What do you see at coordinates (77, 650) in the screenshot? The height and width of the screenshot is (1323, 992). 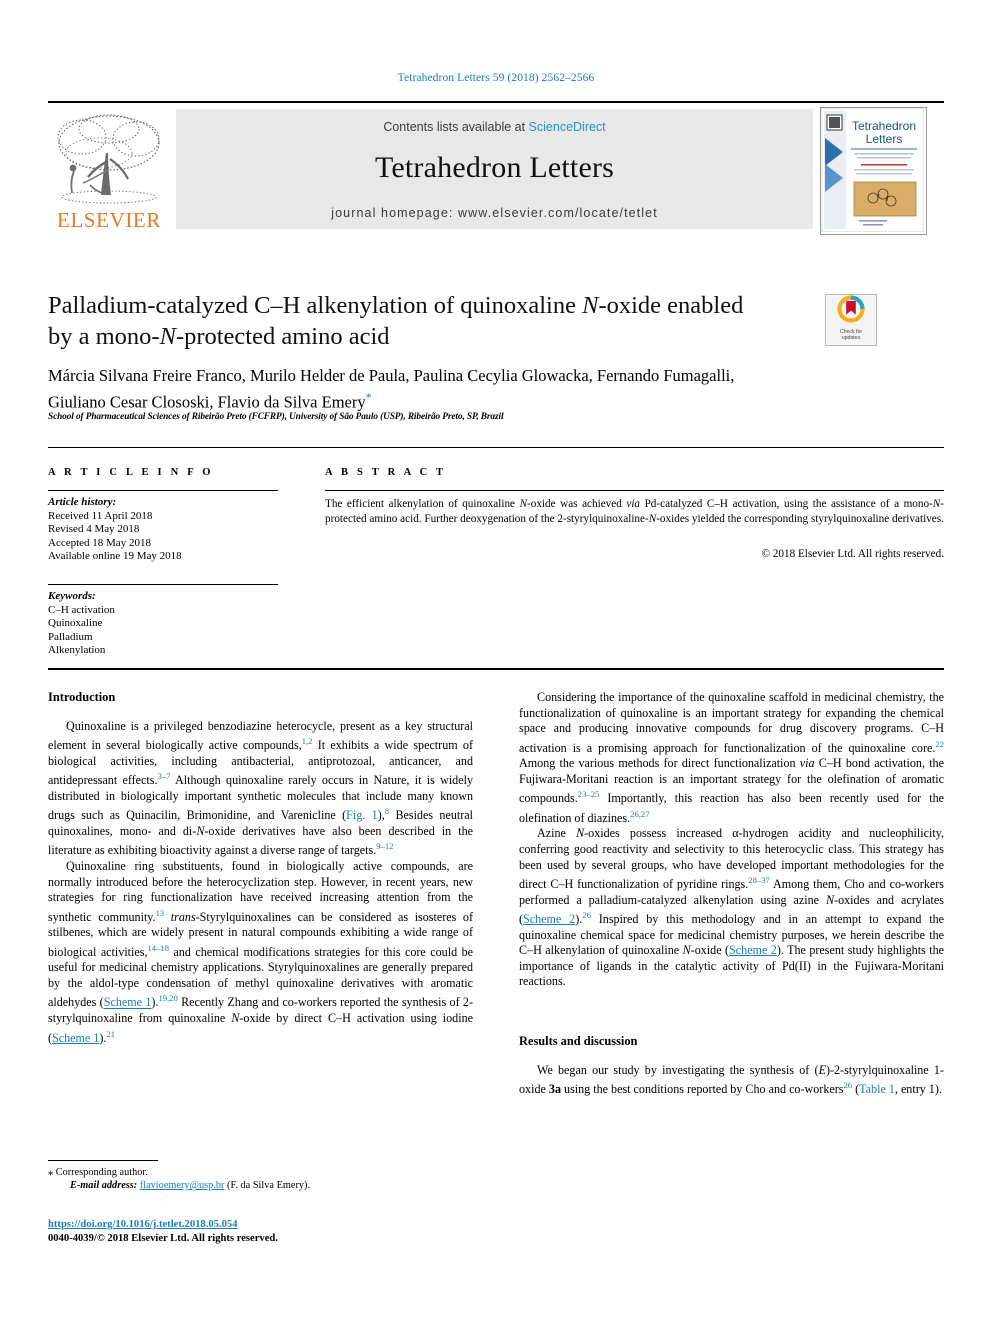 I see `keyword-item: Alkenylation` at bounding box center [77, 650].